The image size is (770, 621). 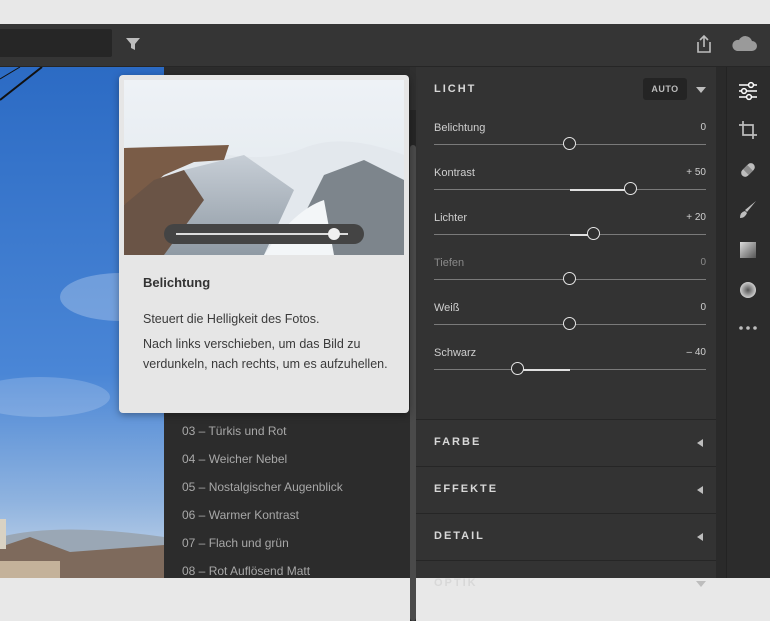 What do you see at coordinates (235, 543) in the screenshot?
I see `preset-item: 07 – Flach und grün` at bounding box center [235, 543].